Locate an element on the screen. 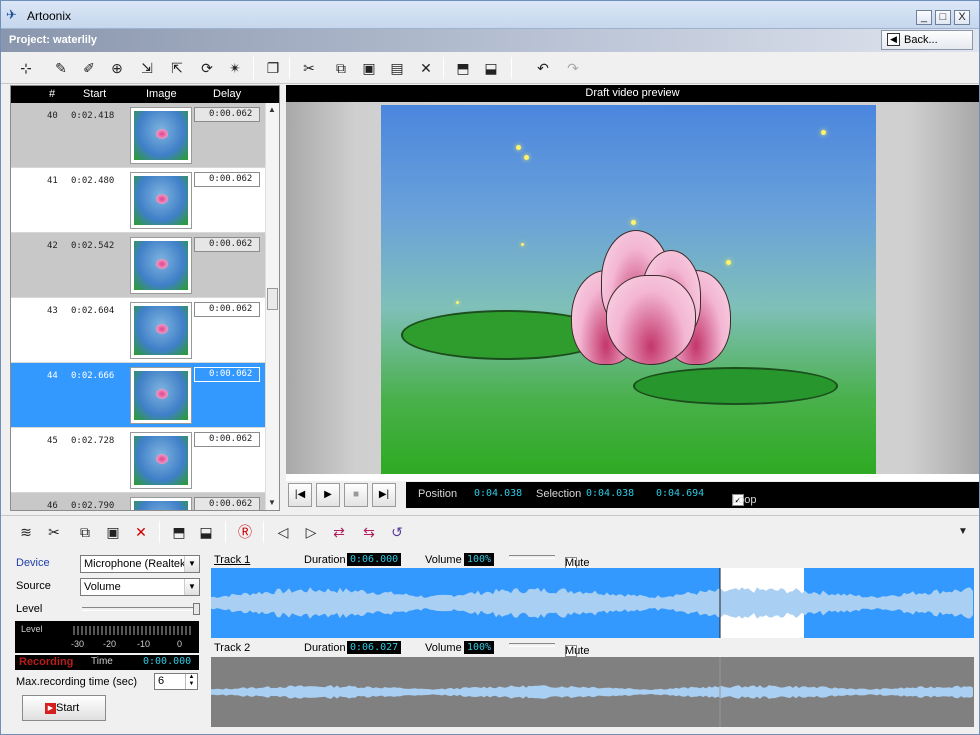 The image size is (980, 735). fade-in-icon: ◁ is located at coordinates (283, 532).